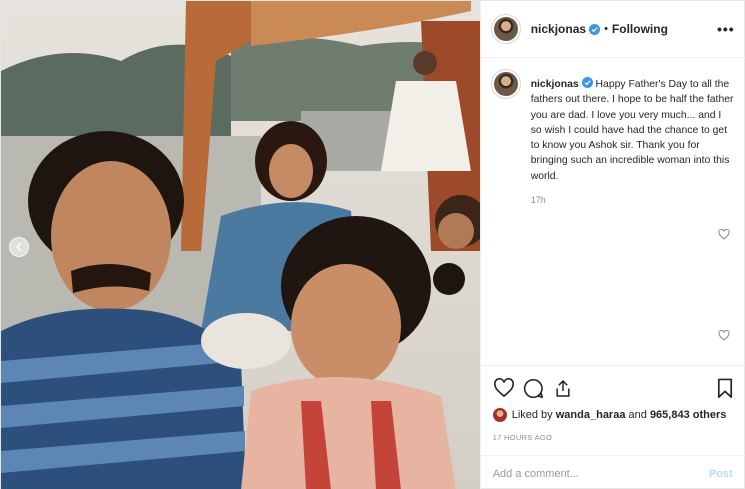 This screenshot has width=745, height=489. What do you see at coordinates (532, 415) in the screenshot?
I see `likes-prefix: Liked by` at bounding box center [532, 415].